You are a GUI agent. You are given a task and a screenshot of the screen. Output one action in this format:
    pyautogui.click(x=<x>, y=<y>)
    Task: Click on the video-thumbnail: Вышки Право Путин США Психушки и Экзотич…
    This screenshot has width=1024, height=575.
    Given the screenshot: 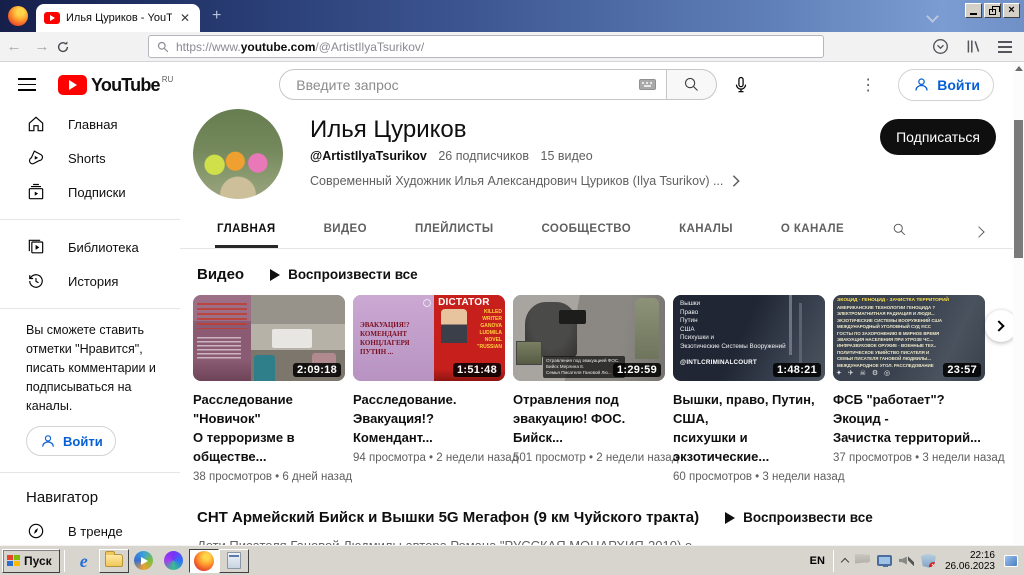 What is the action you would take?
    pyautogui.click(x=749, y=338)
    